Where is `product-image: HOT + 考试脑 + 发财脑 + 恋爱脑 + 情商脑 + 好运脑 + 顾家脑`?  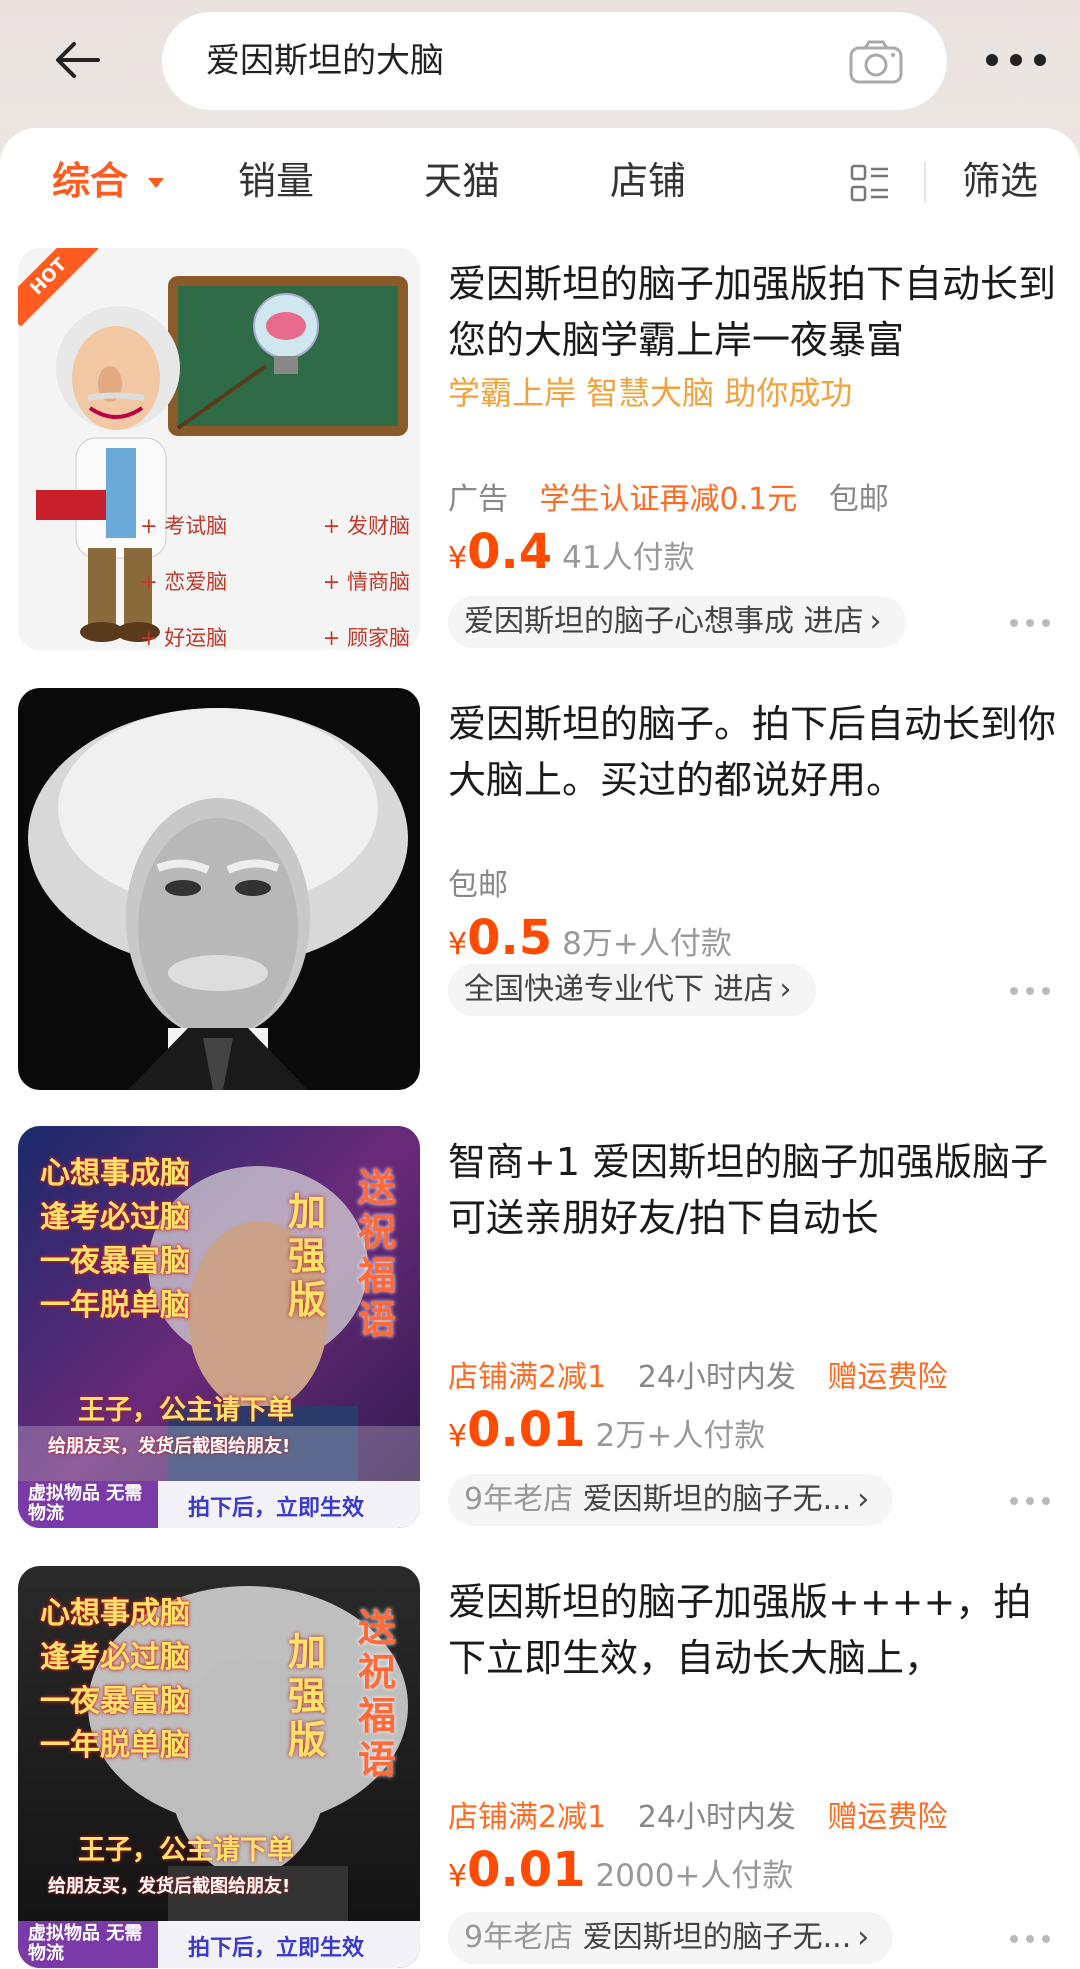 product-image: HOT + 考试脑 + 发财脑 + 恋爱脑 + 情商脑 + 好运脑 + 顾家脑 is located at coordinates (219, 449).